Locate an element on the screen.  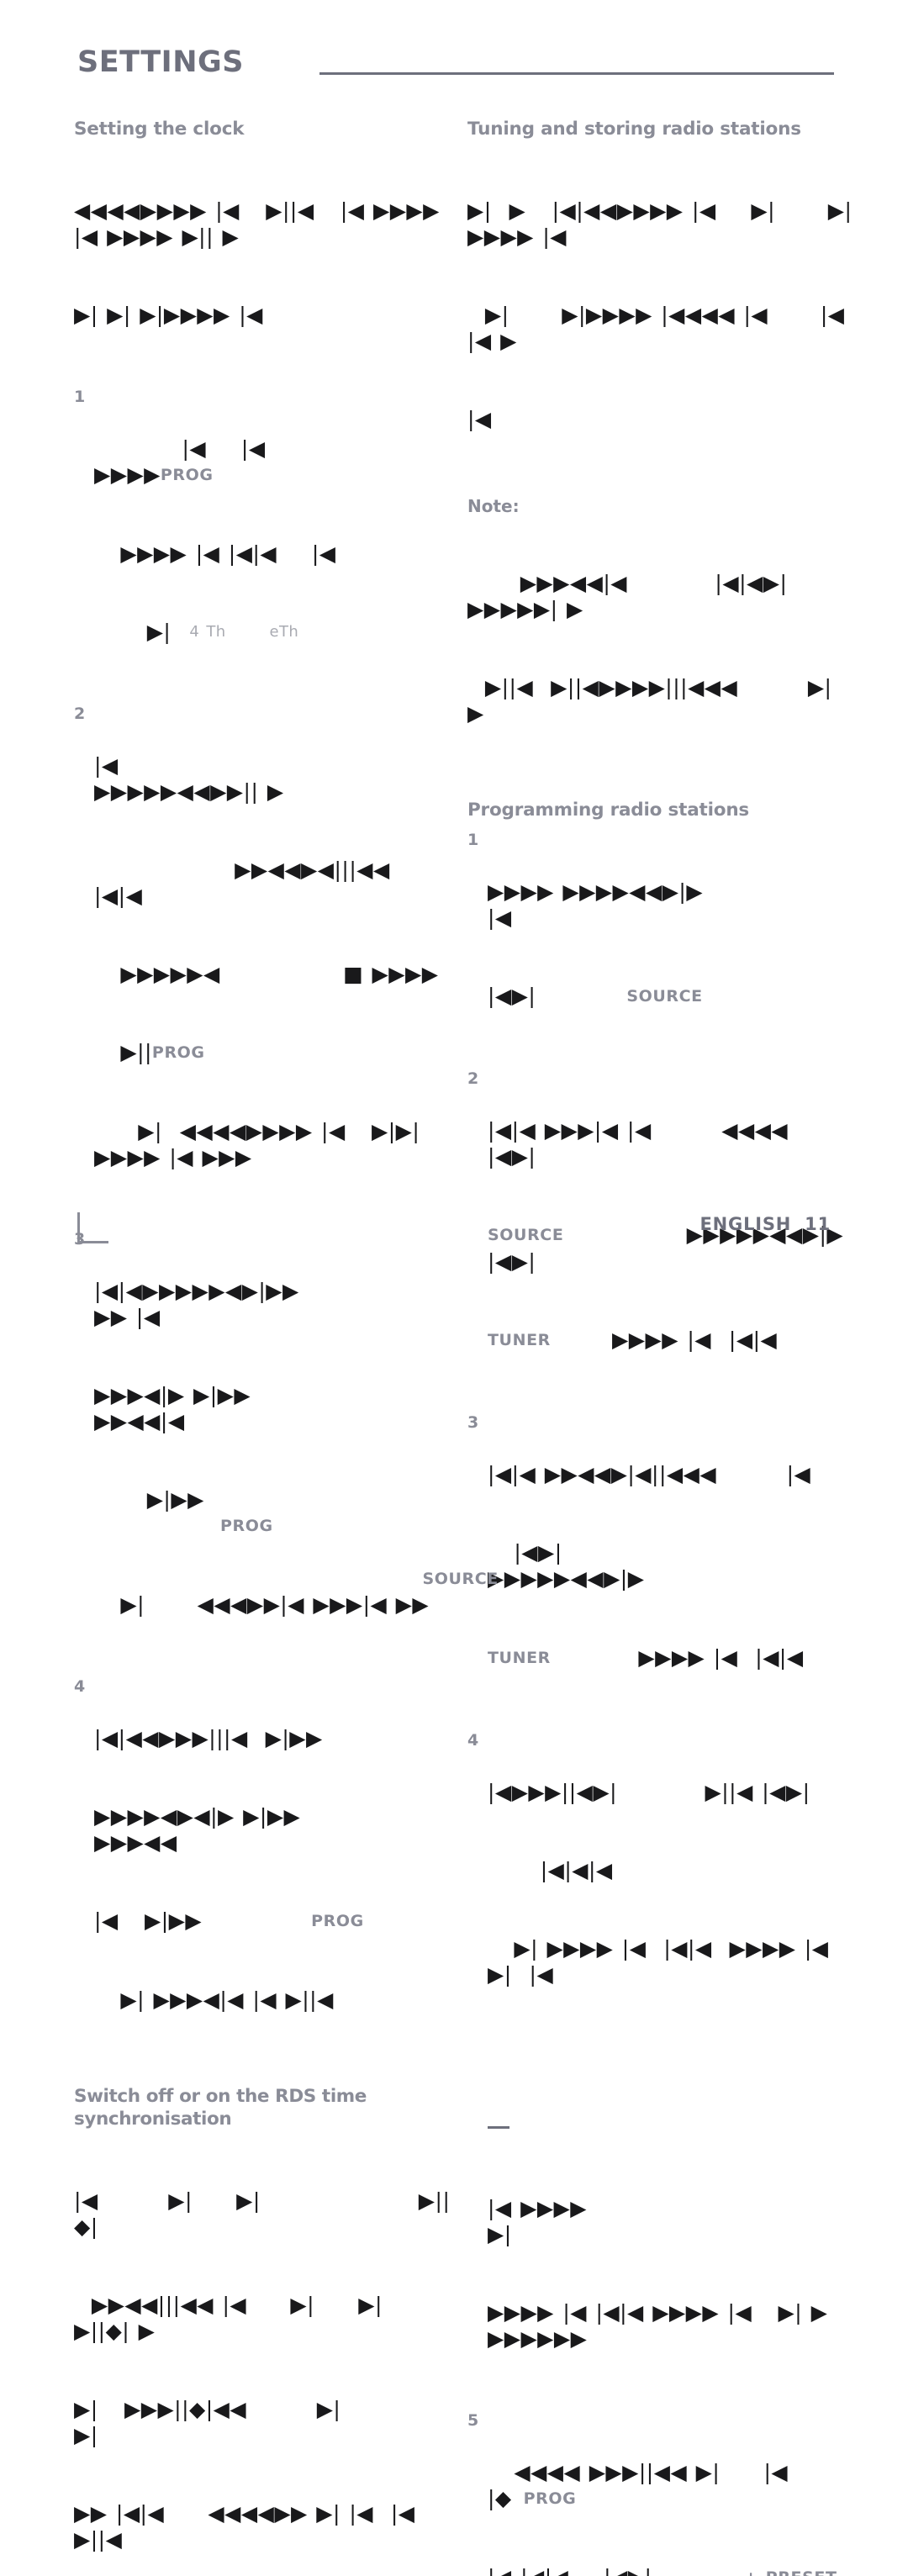
lcd-label-eth: eTh is located at coordinates (284, 632).